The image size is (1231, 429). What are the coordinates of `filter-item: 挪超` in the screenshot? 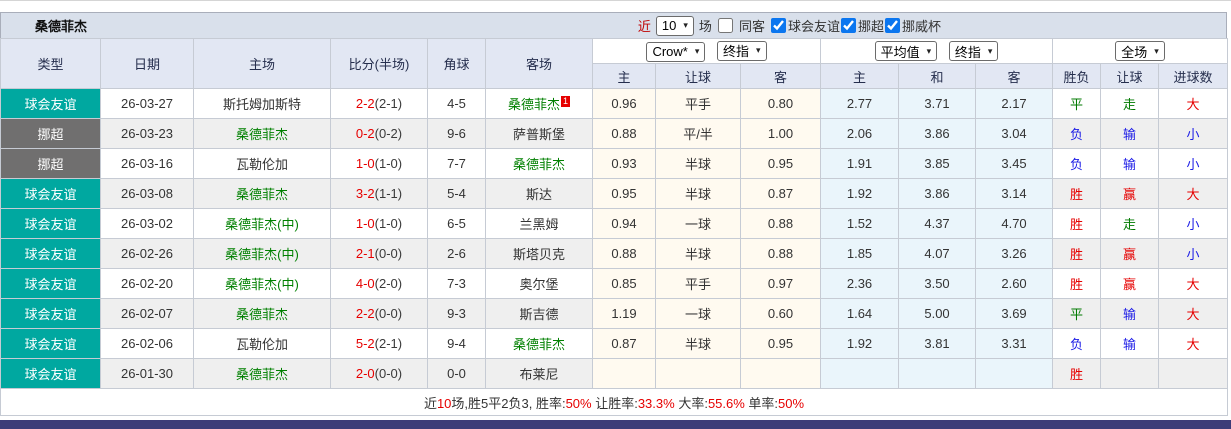 It's located at (862, 25).